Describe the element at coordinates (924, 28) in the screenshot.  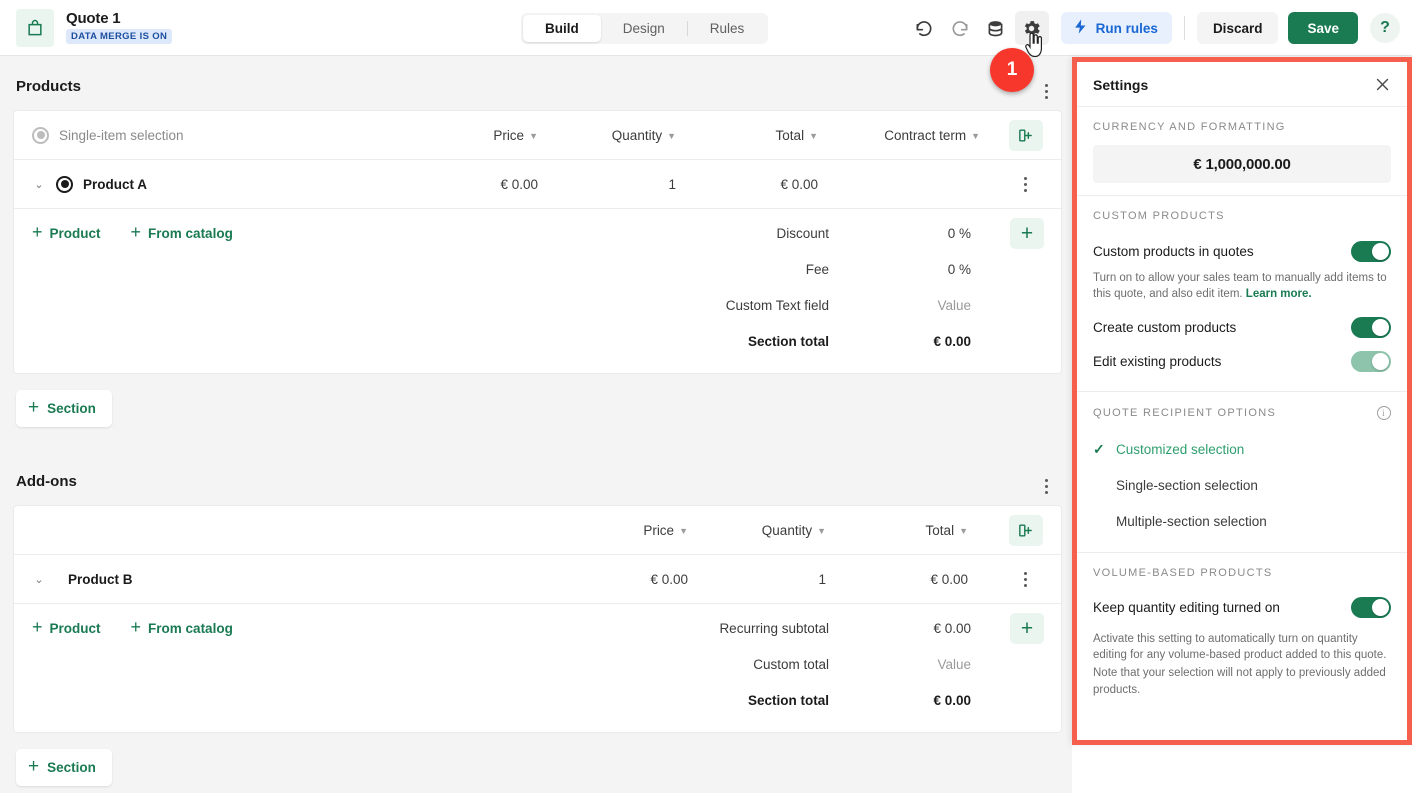
I see `undo-icon` at that location.